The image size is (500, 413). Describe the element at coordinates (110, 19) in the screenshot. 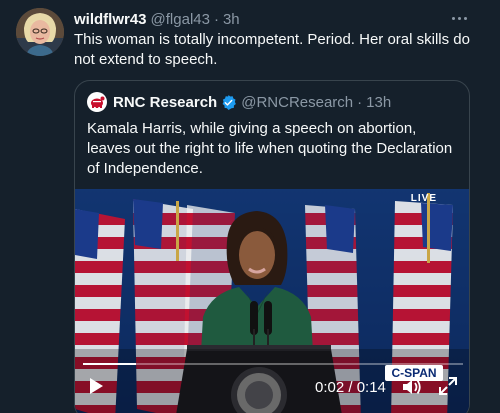

I see `display-name: wildflwr43` at that location.